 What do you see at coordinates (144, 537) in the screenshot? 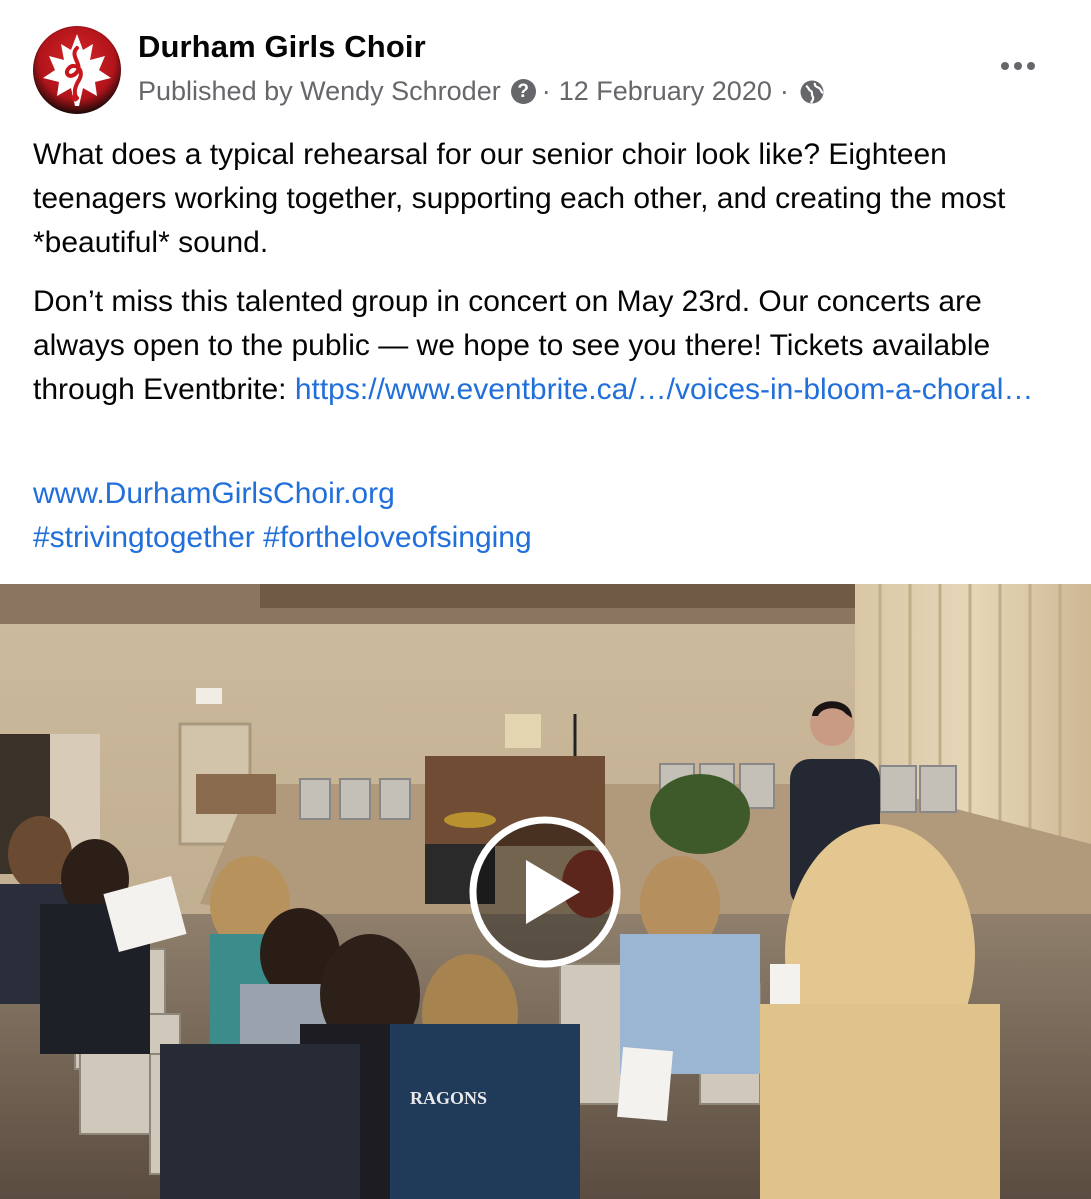
I see `hashtag-link: #strivingtogether` at bounding box center [144, 537].